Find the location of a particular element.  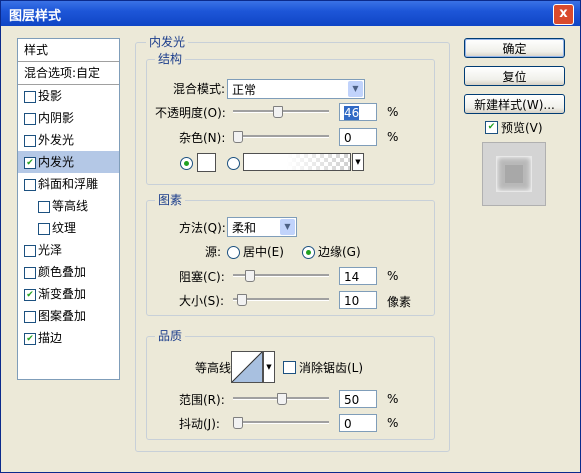

opacity-value: 46 is located at coordinates (352, 113).